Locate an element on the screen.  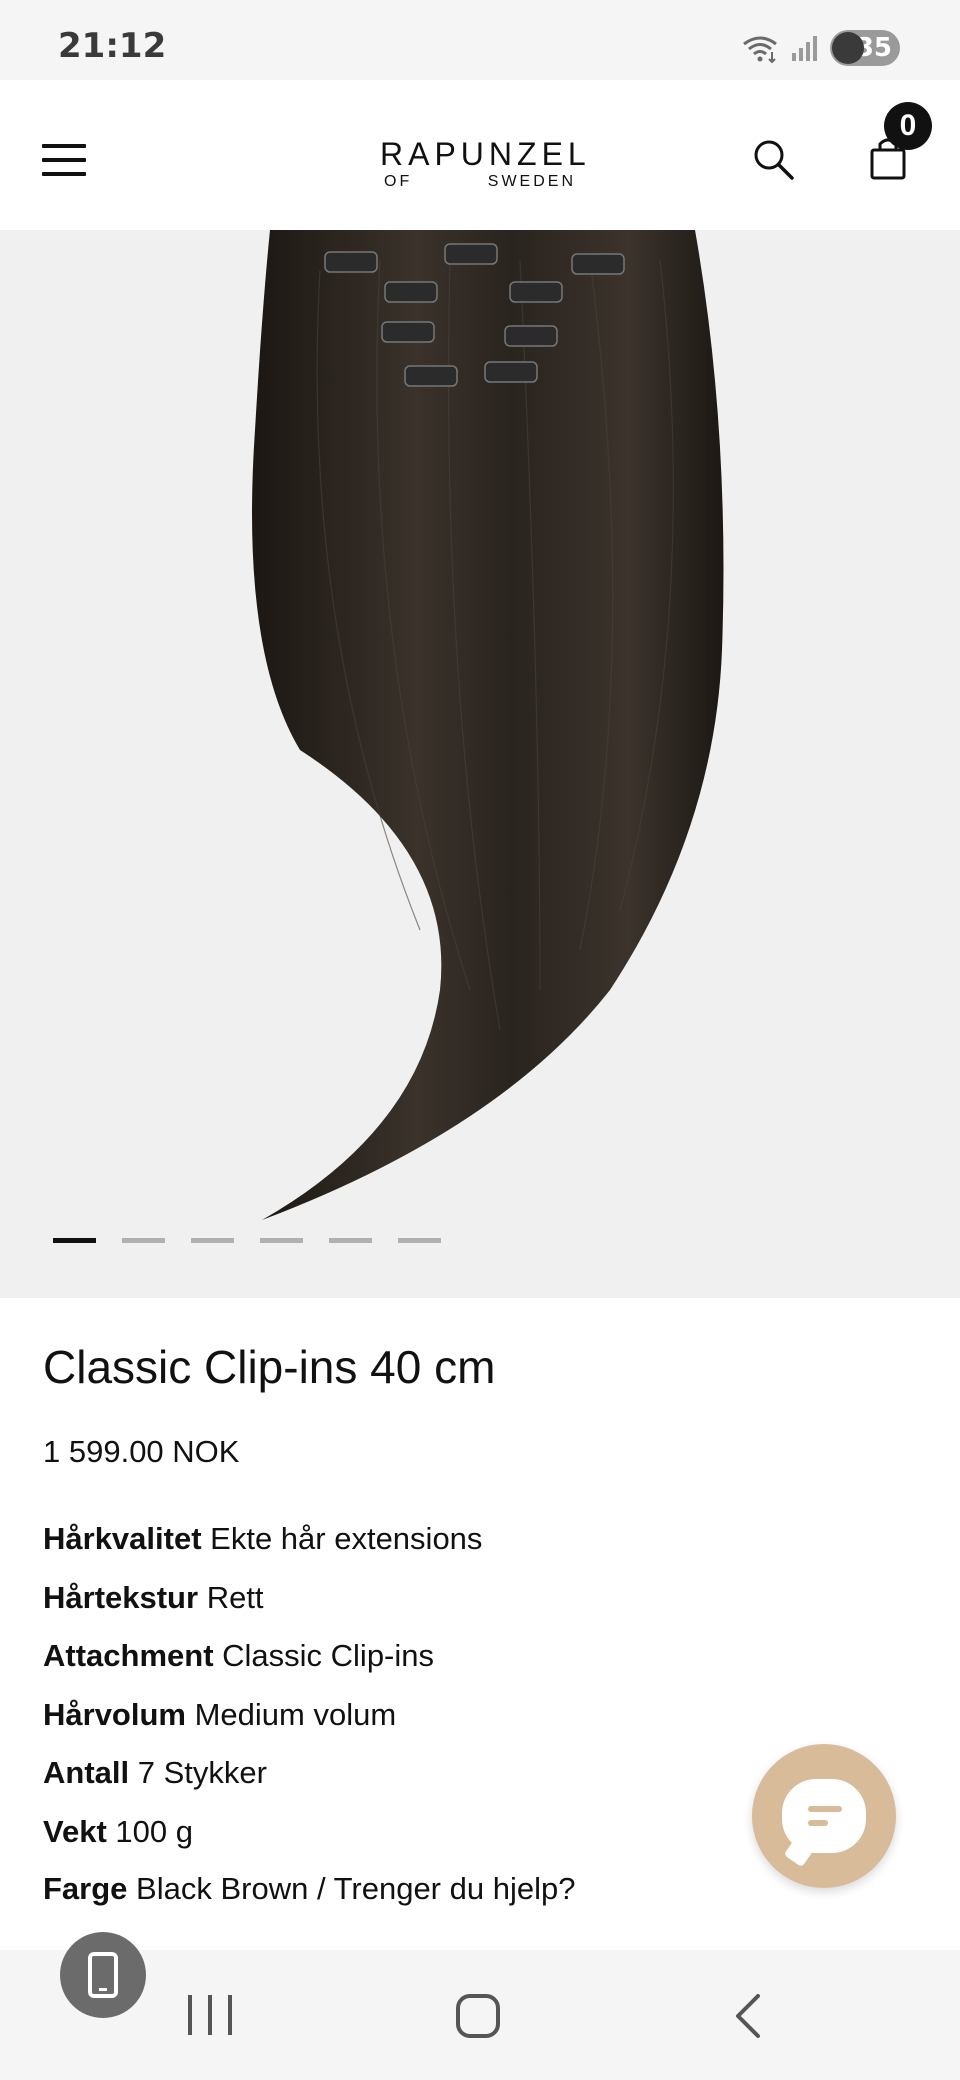
spec-row-attachment: Attachment Classic Clip-ins is located at coordinates (483, 1656).